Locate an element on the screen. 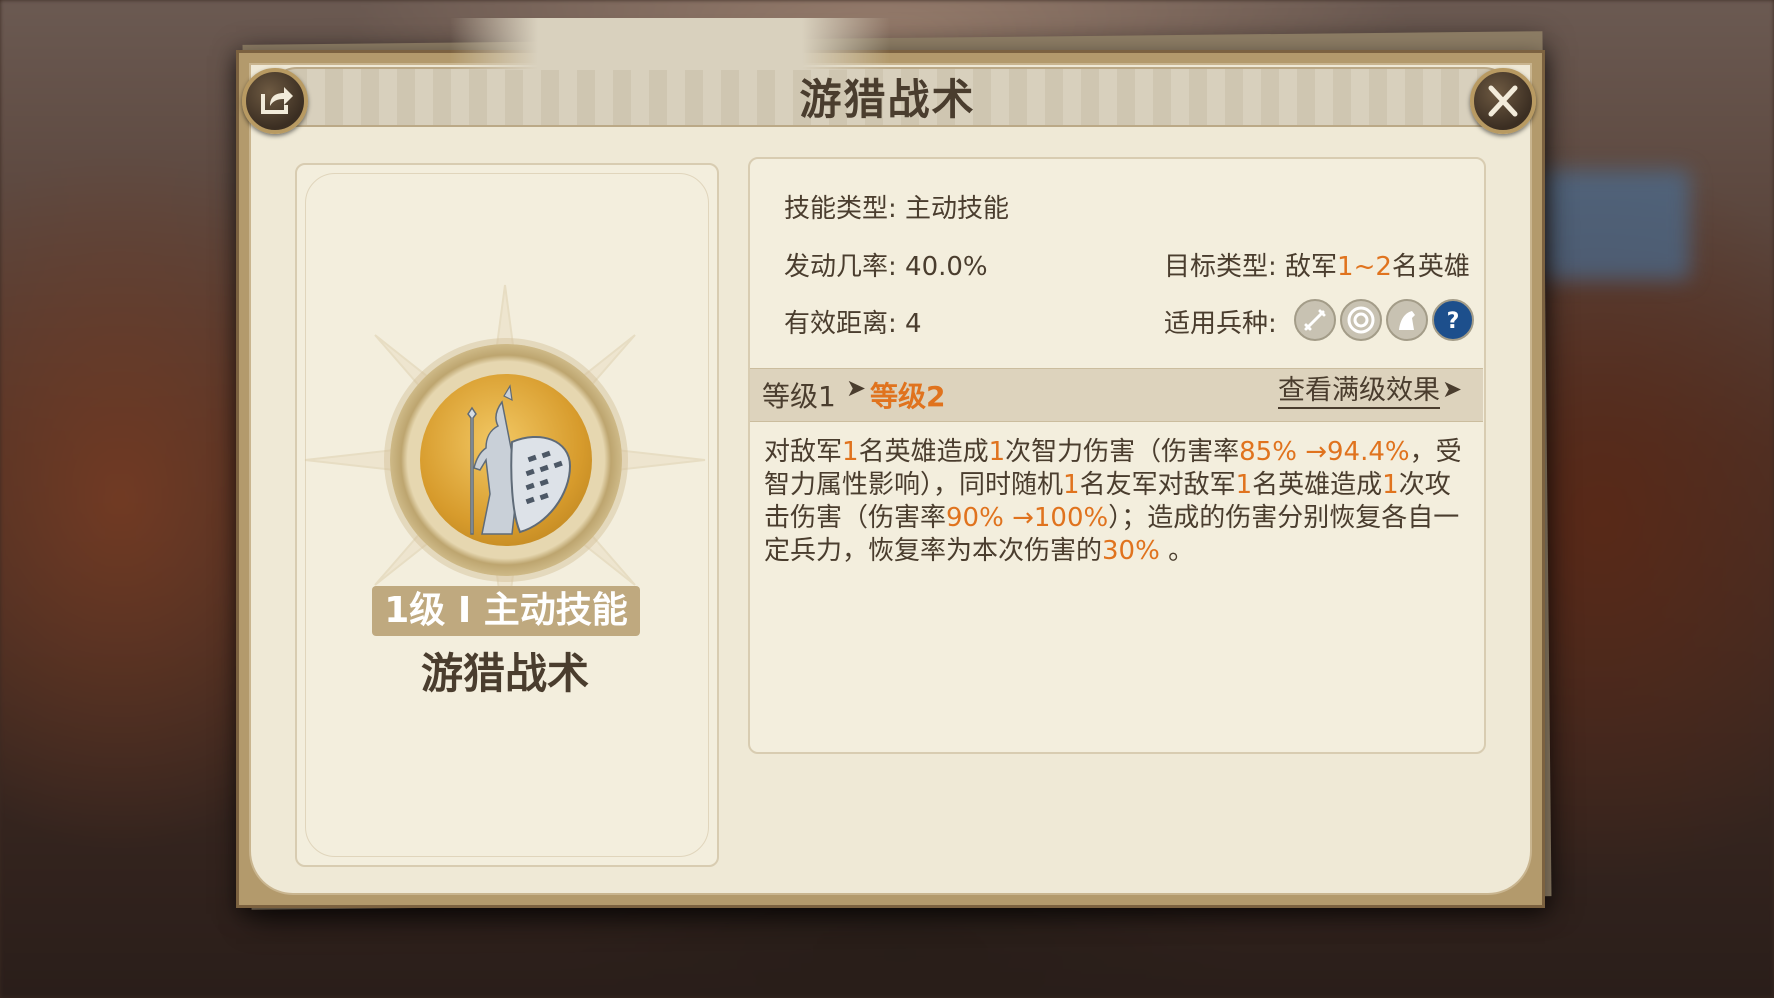 This screenshot has width=1774, height=998. share-icon is located at coordinates (277, 100).